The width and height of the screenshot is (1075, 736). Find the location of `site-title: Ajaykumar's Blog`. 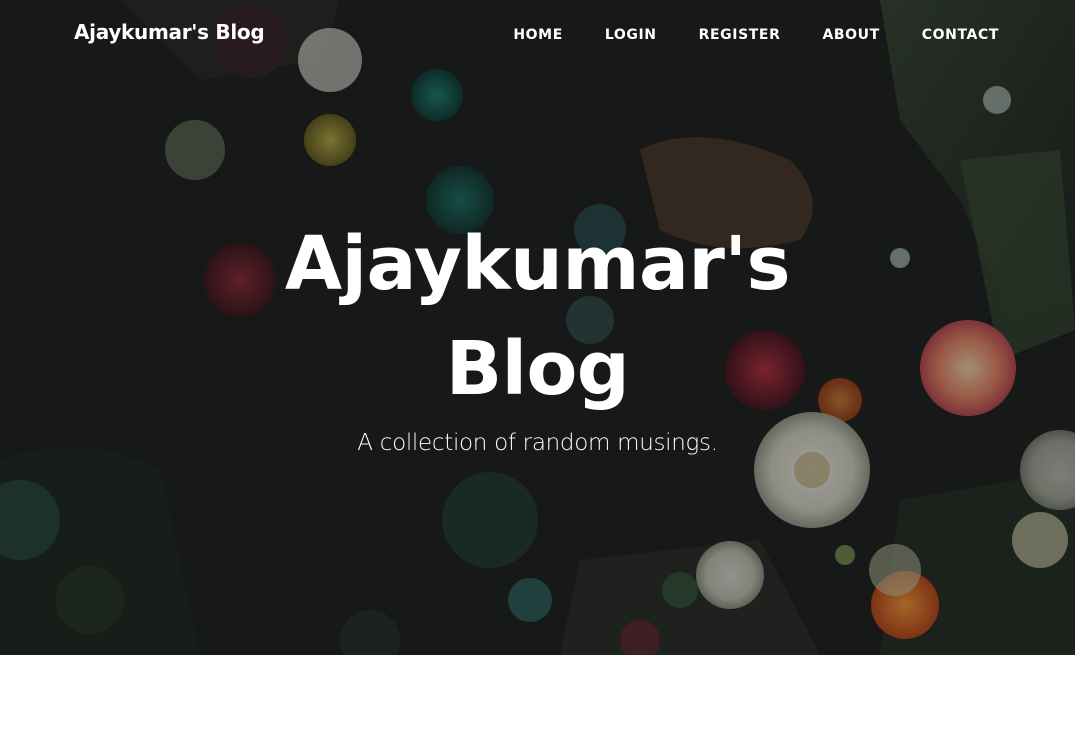

site-title: Ajaykumar's Blog is located at coordinates (537, 316).